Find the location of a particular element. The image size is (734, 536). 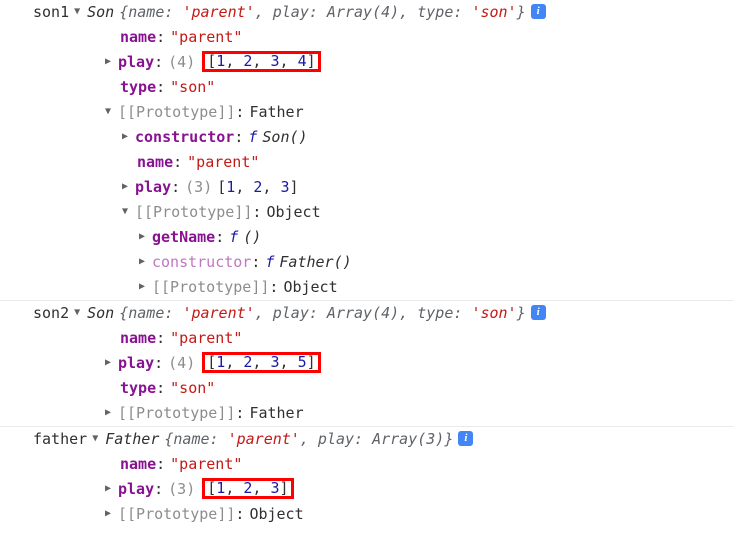

array-length-badge: (3) is located at coordinates (182, 489).